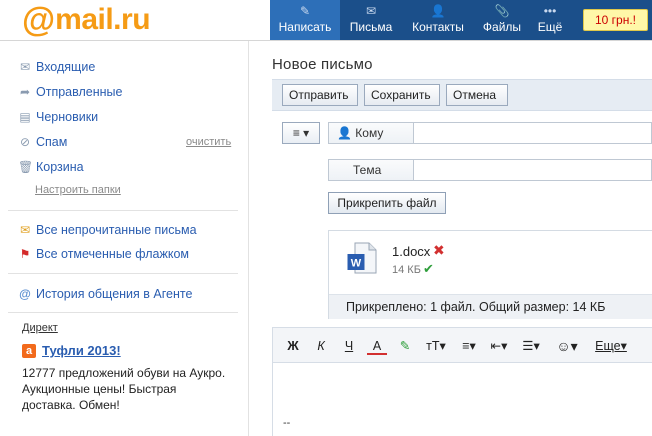  What do you see at coordinates (439, 250) in the screenshot?
I see `remove-attachment-icon: ✖` at bounding box center [439, 250].